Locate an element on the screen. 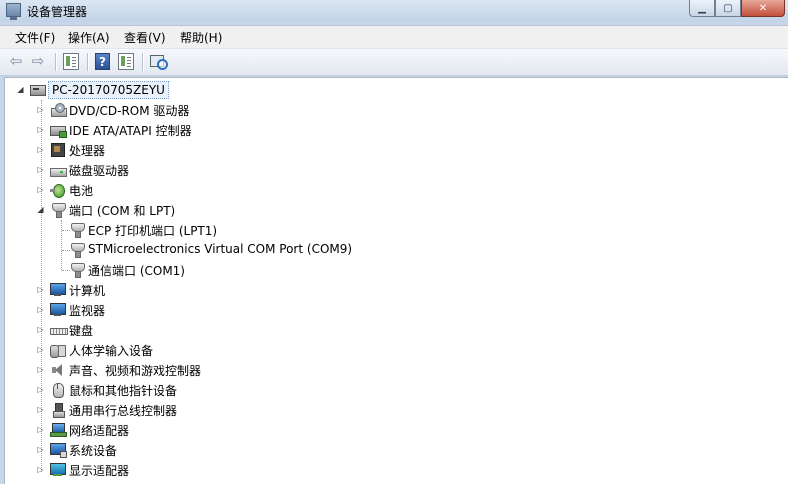  help-button: ? is located at coordinates (102, 61).